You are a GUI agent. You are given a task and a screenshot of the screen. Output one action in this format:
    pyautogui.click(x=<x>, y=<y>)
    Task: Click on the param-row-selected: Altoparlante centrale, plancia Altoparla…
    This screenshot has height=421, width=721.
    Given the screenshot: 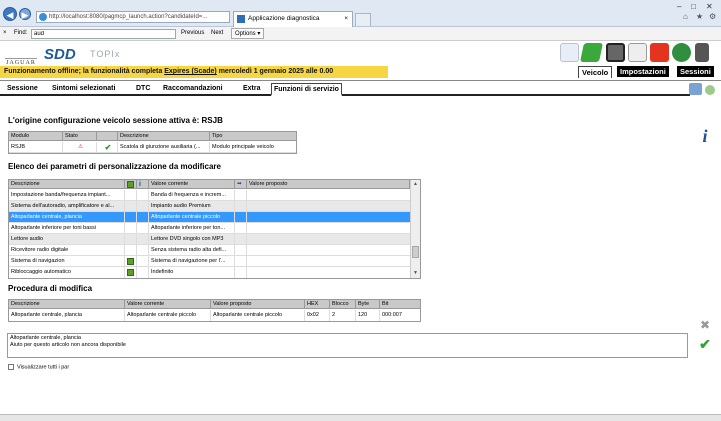 What is the action you would take?
    pyautogui.click(x=209, y=217)
    